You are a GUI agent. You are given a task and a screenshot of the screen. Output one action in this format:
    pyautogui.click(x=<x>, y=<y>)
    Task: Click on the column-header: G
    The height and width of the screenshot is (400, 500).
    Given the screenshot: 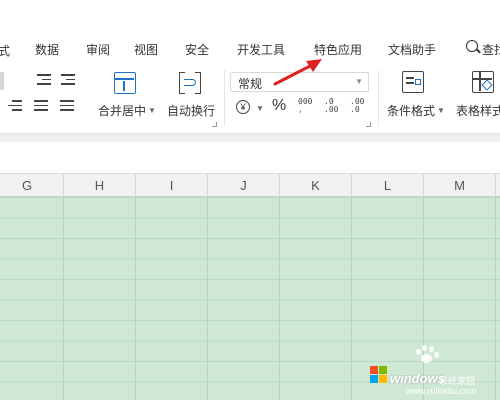 What is the action you would take?
    pyautogui.click(x=31, y=185)
    